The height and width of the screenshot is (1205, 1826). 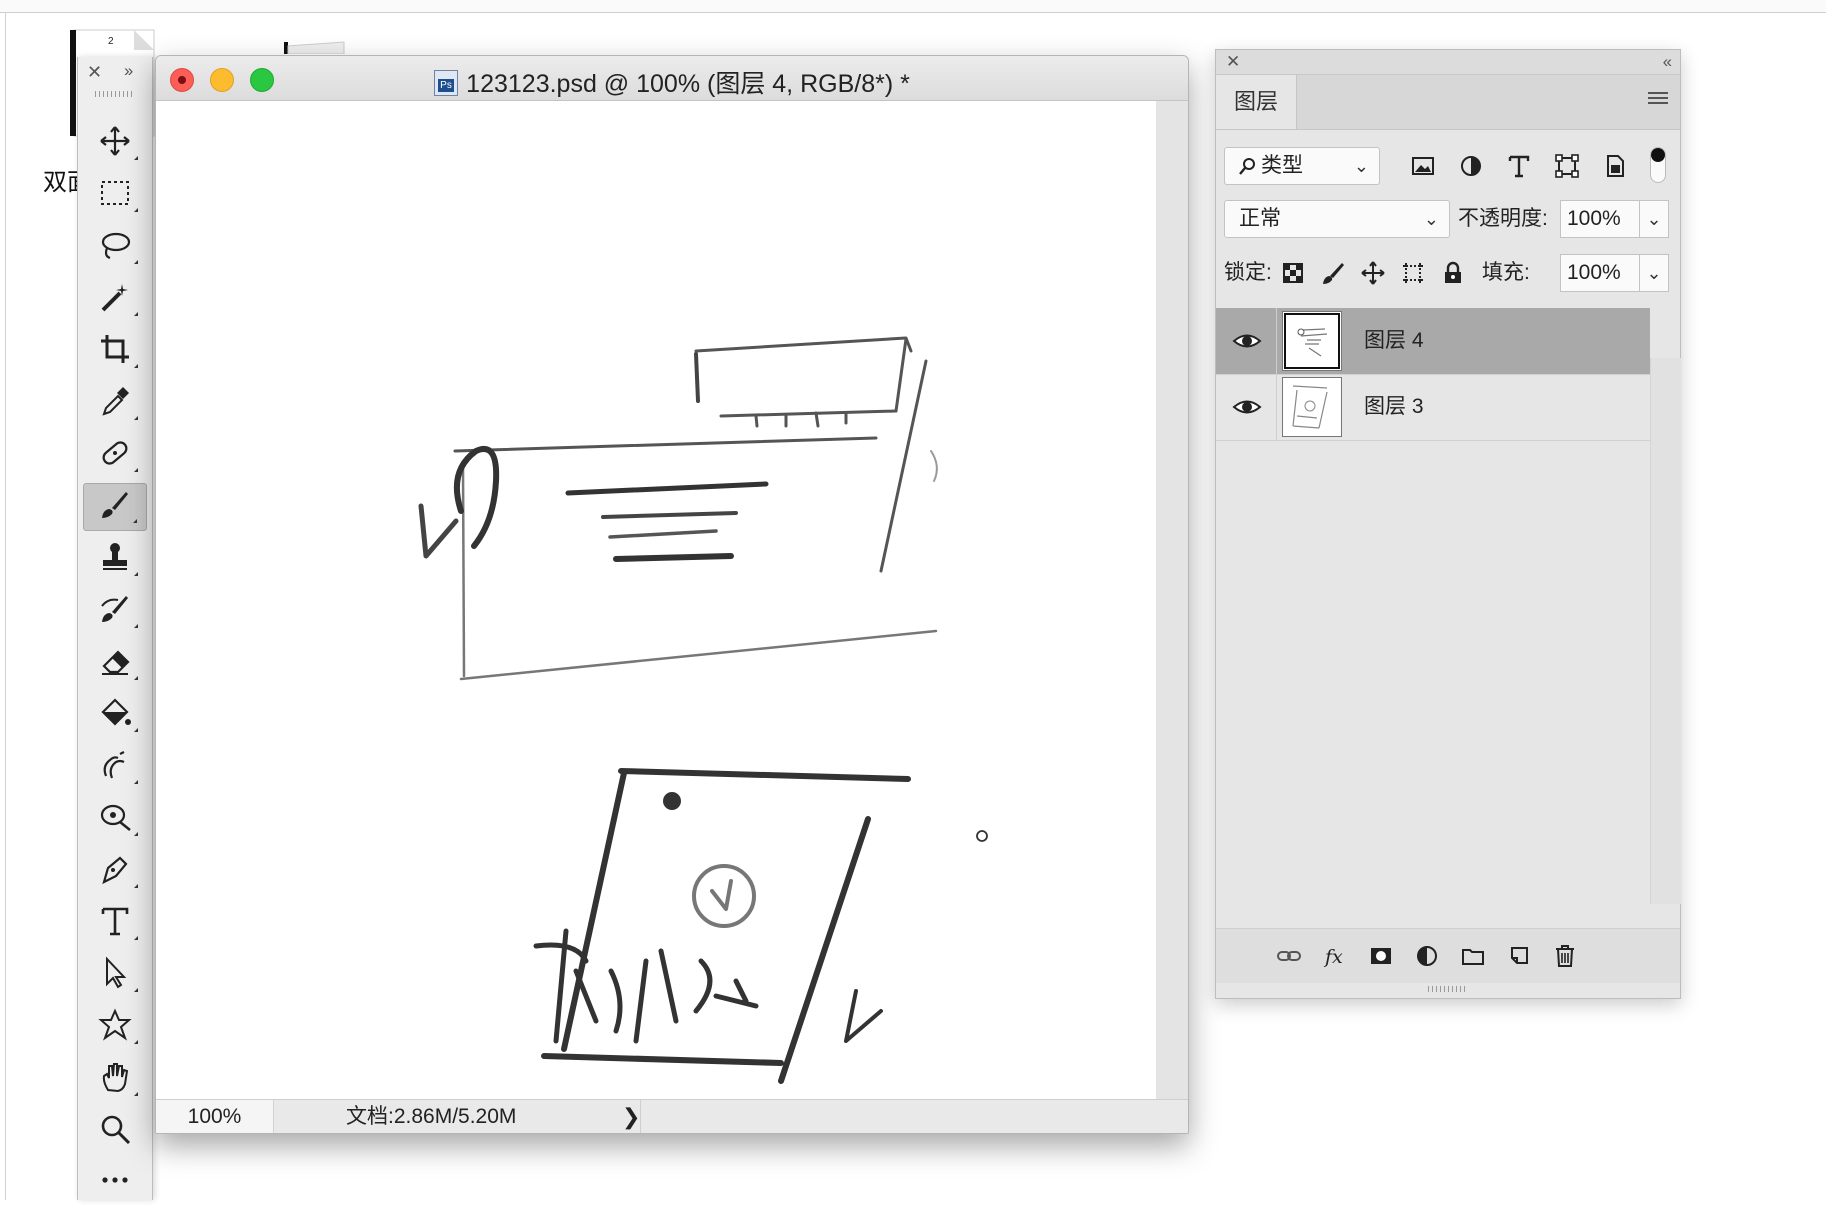 I want to click on arrow-icon, so click(x=115, y=975).